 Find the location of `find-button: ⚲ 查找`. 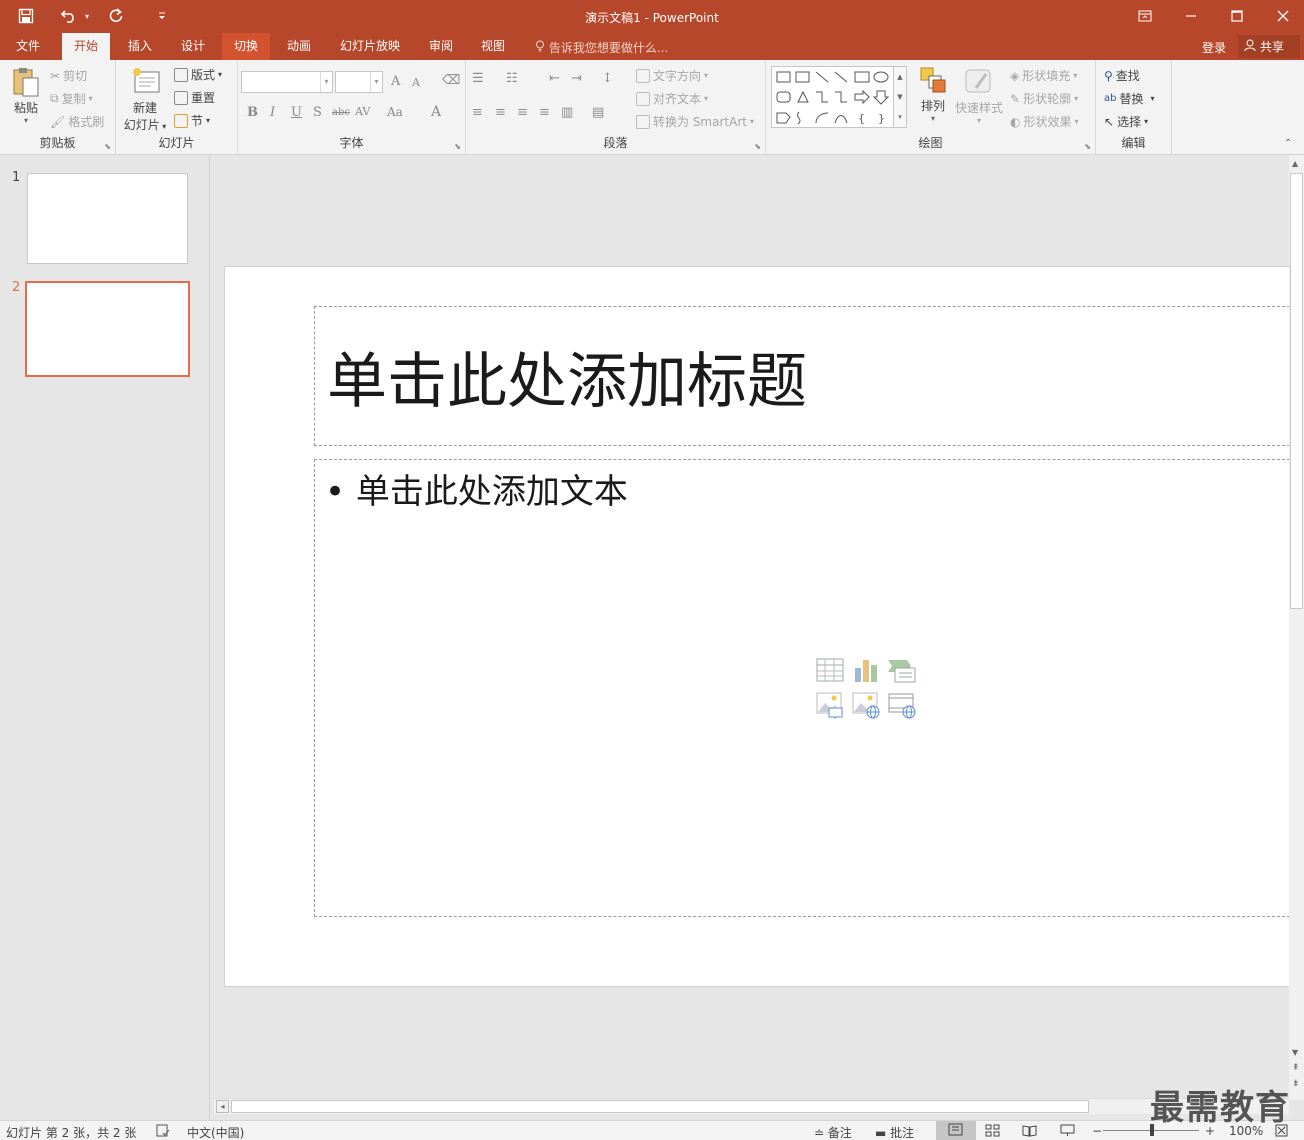

find-button: ⚲ 查找 is located at coordinates (1122, 75).